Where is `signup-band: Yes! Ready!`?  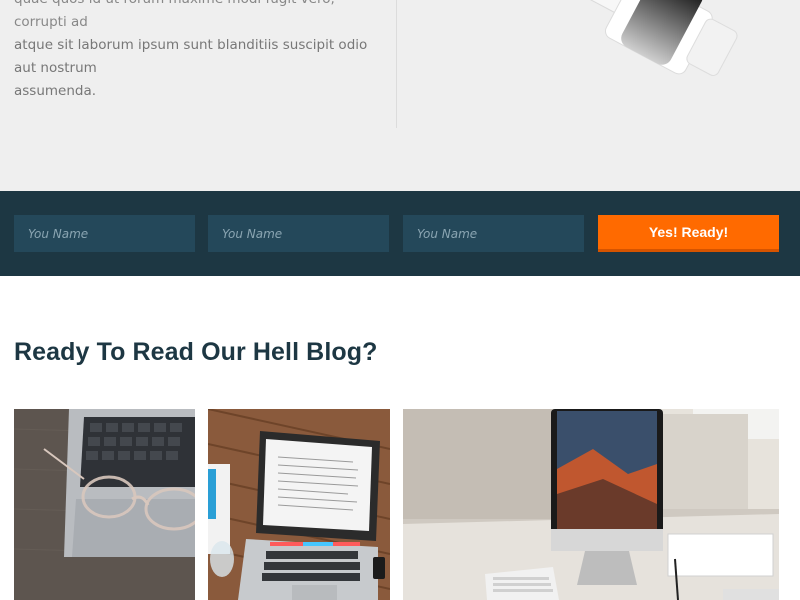
signup-band: Yes! Ready! is located at coordinates (400, 233).